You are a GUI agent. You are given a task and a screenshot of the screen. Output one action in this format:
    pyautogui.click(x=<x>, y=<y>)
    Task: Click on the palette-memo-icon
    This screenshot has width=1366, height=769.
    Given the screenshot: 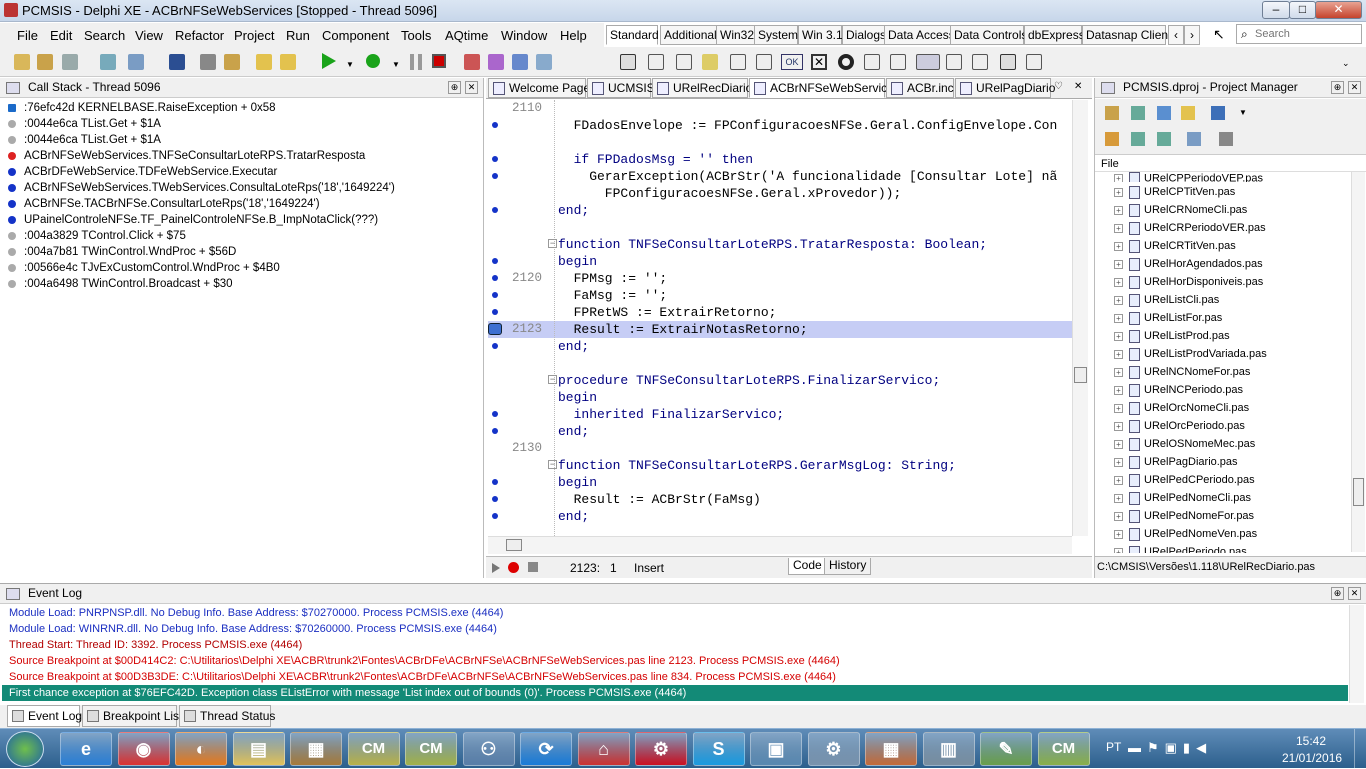 What is the action you would take?
    pyautogui.click(x=764, y=62)
    